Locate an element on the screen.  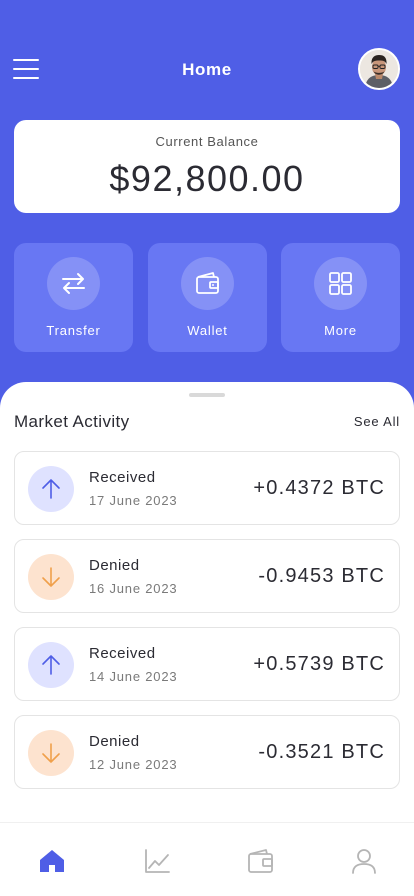
transfer-icon-circle is located at coordinates (73, 283).